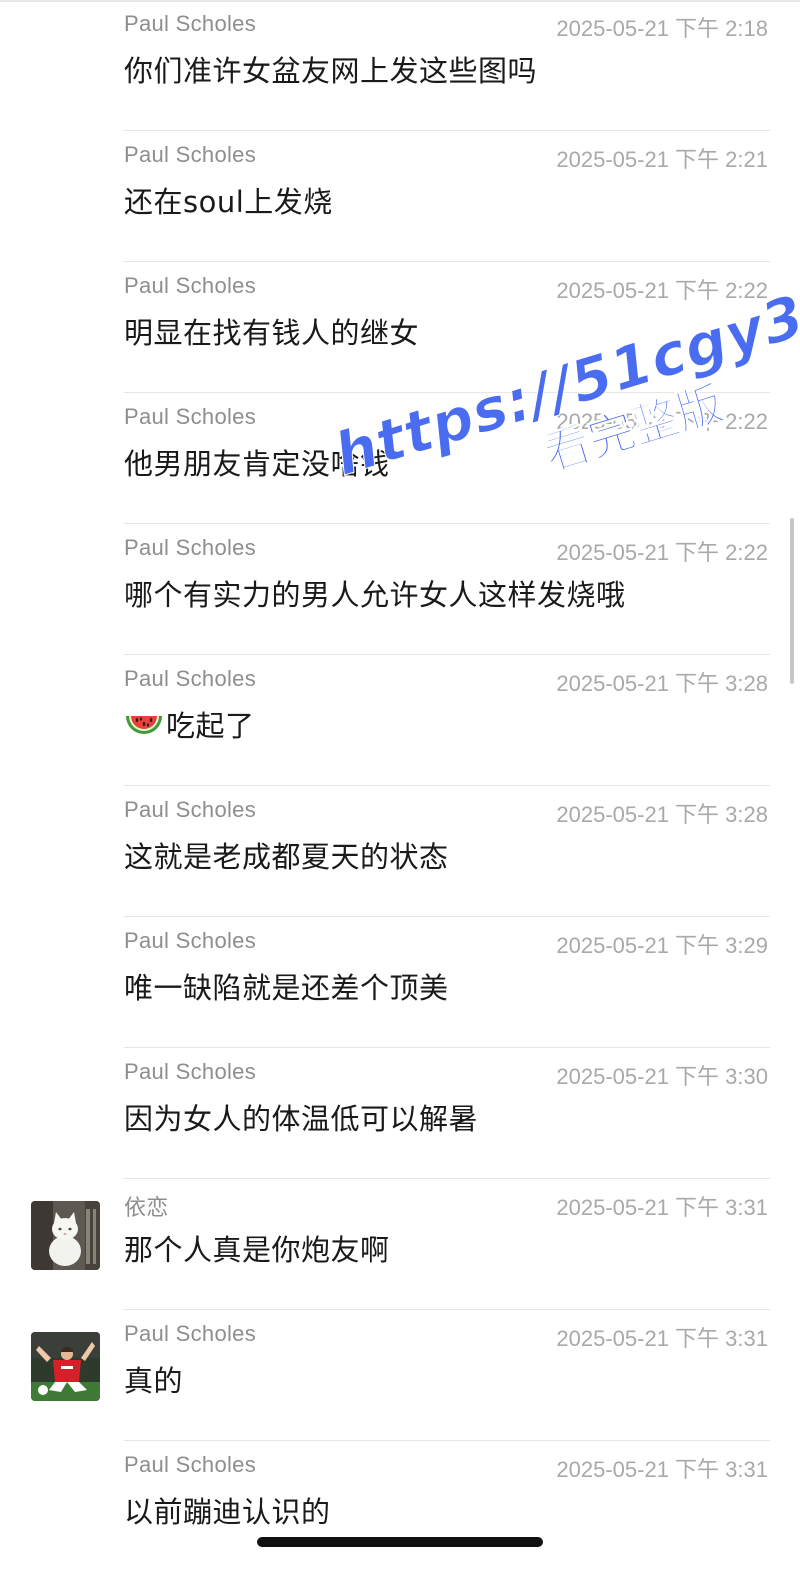 This screenshot has height=1572, width=800. Describe the element at coordinates (257, 1250) in the screenshot. I see `message-text: 那个人真是你炮友啊` at that location.